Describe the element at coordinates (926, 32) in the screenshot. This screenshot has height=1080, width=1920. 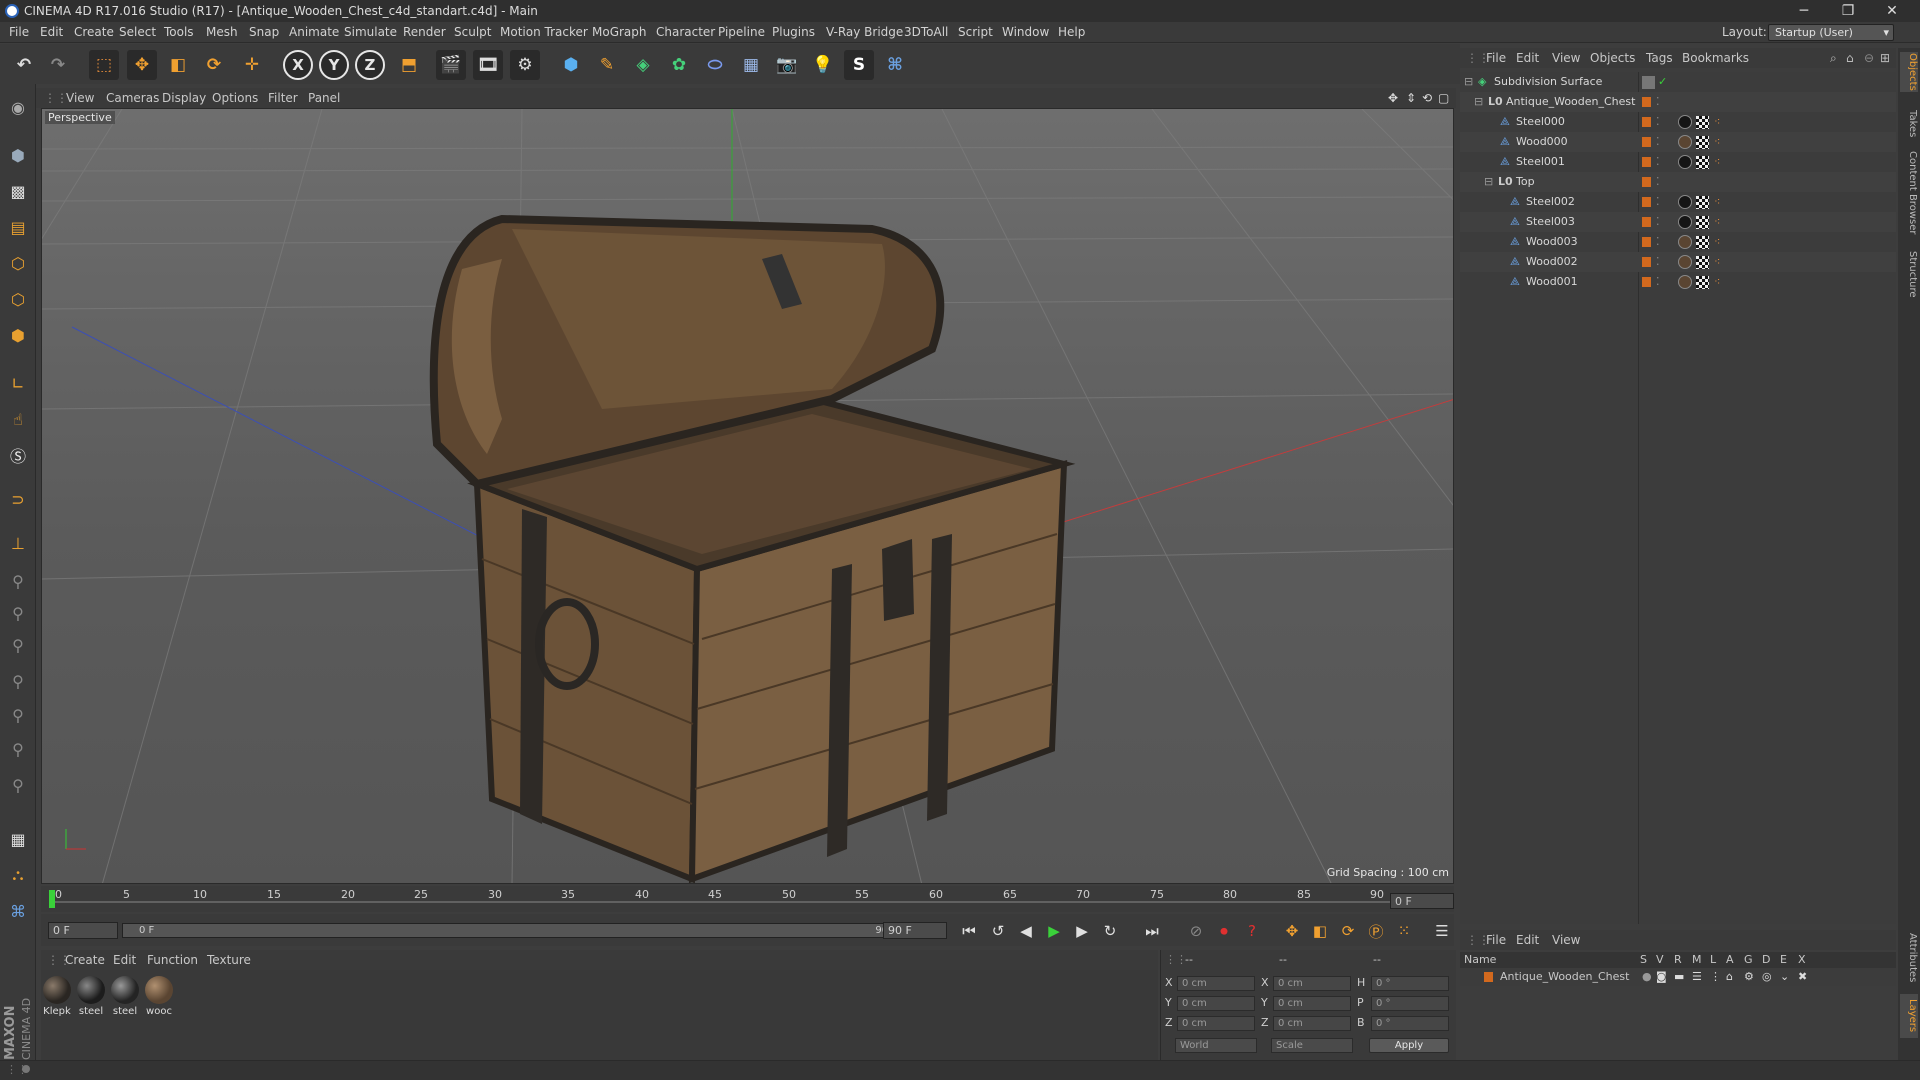
I see `menu-3dtoall: 3DToAll` at that location.